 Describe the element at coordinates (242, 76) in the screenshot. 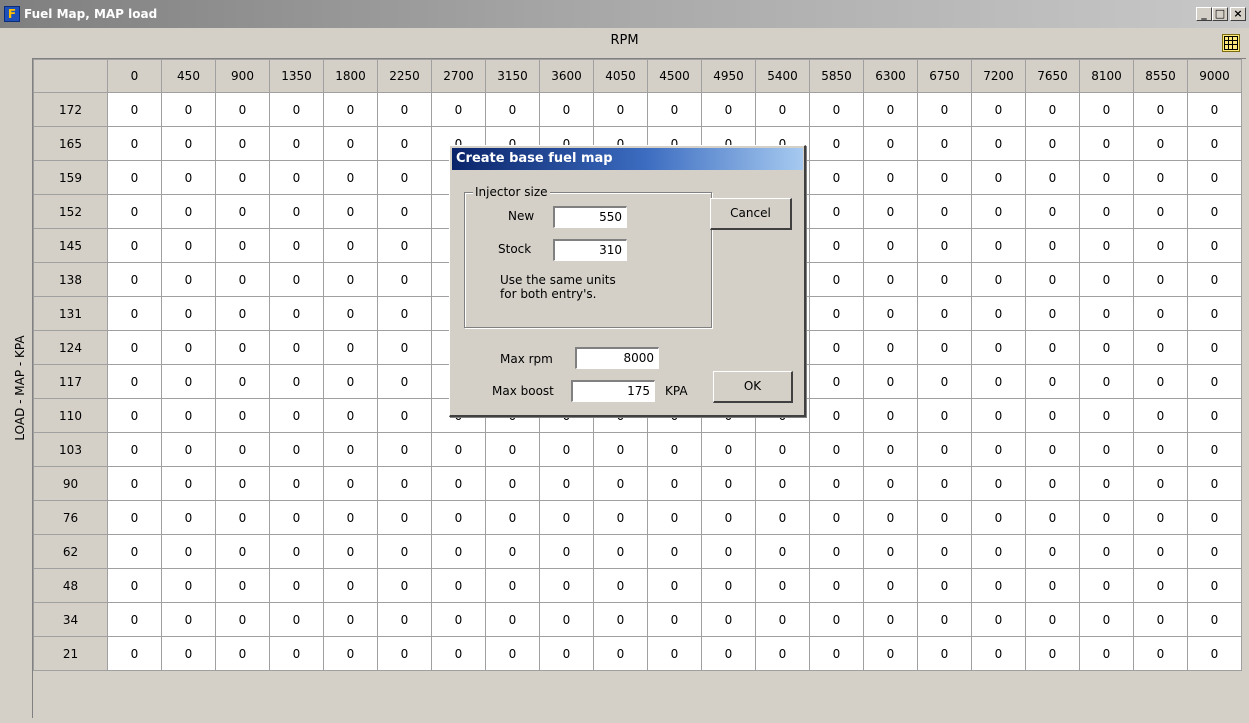

I see `rpm-column-header: 900` at that location.